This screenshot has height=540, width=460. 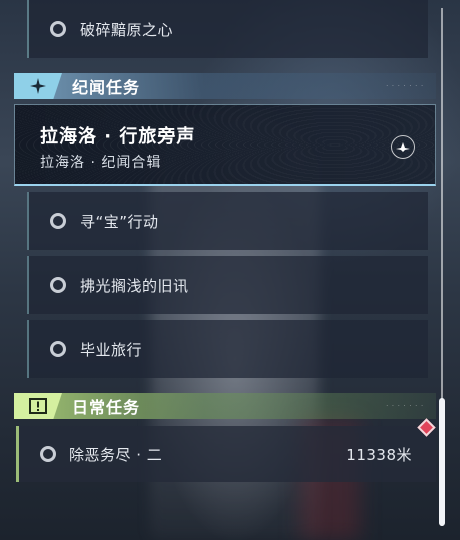 What do you see at coordinates (118, 136) in the screenshot?
I see `featured-quest-title: 拉海洛 · 行旅旁声` at bounding box center [118, 136].